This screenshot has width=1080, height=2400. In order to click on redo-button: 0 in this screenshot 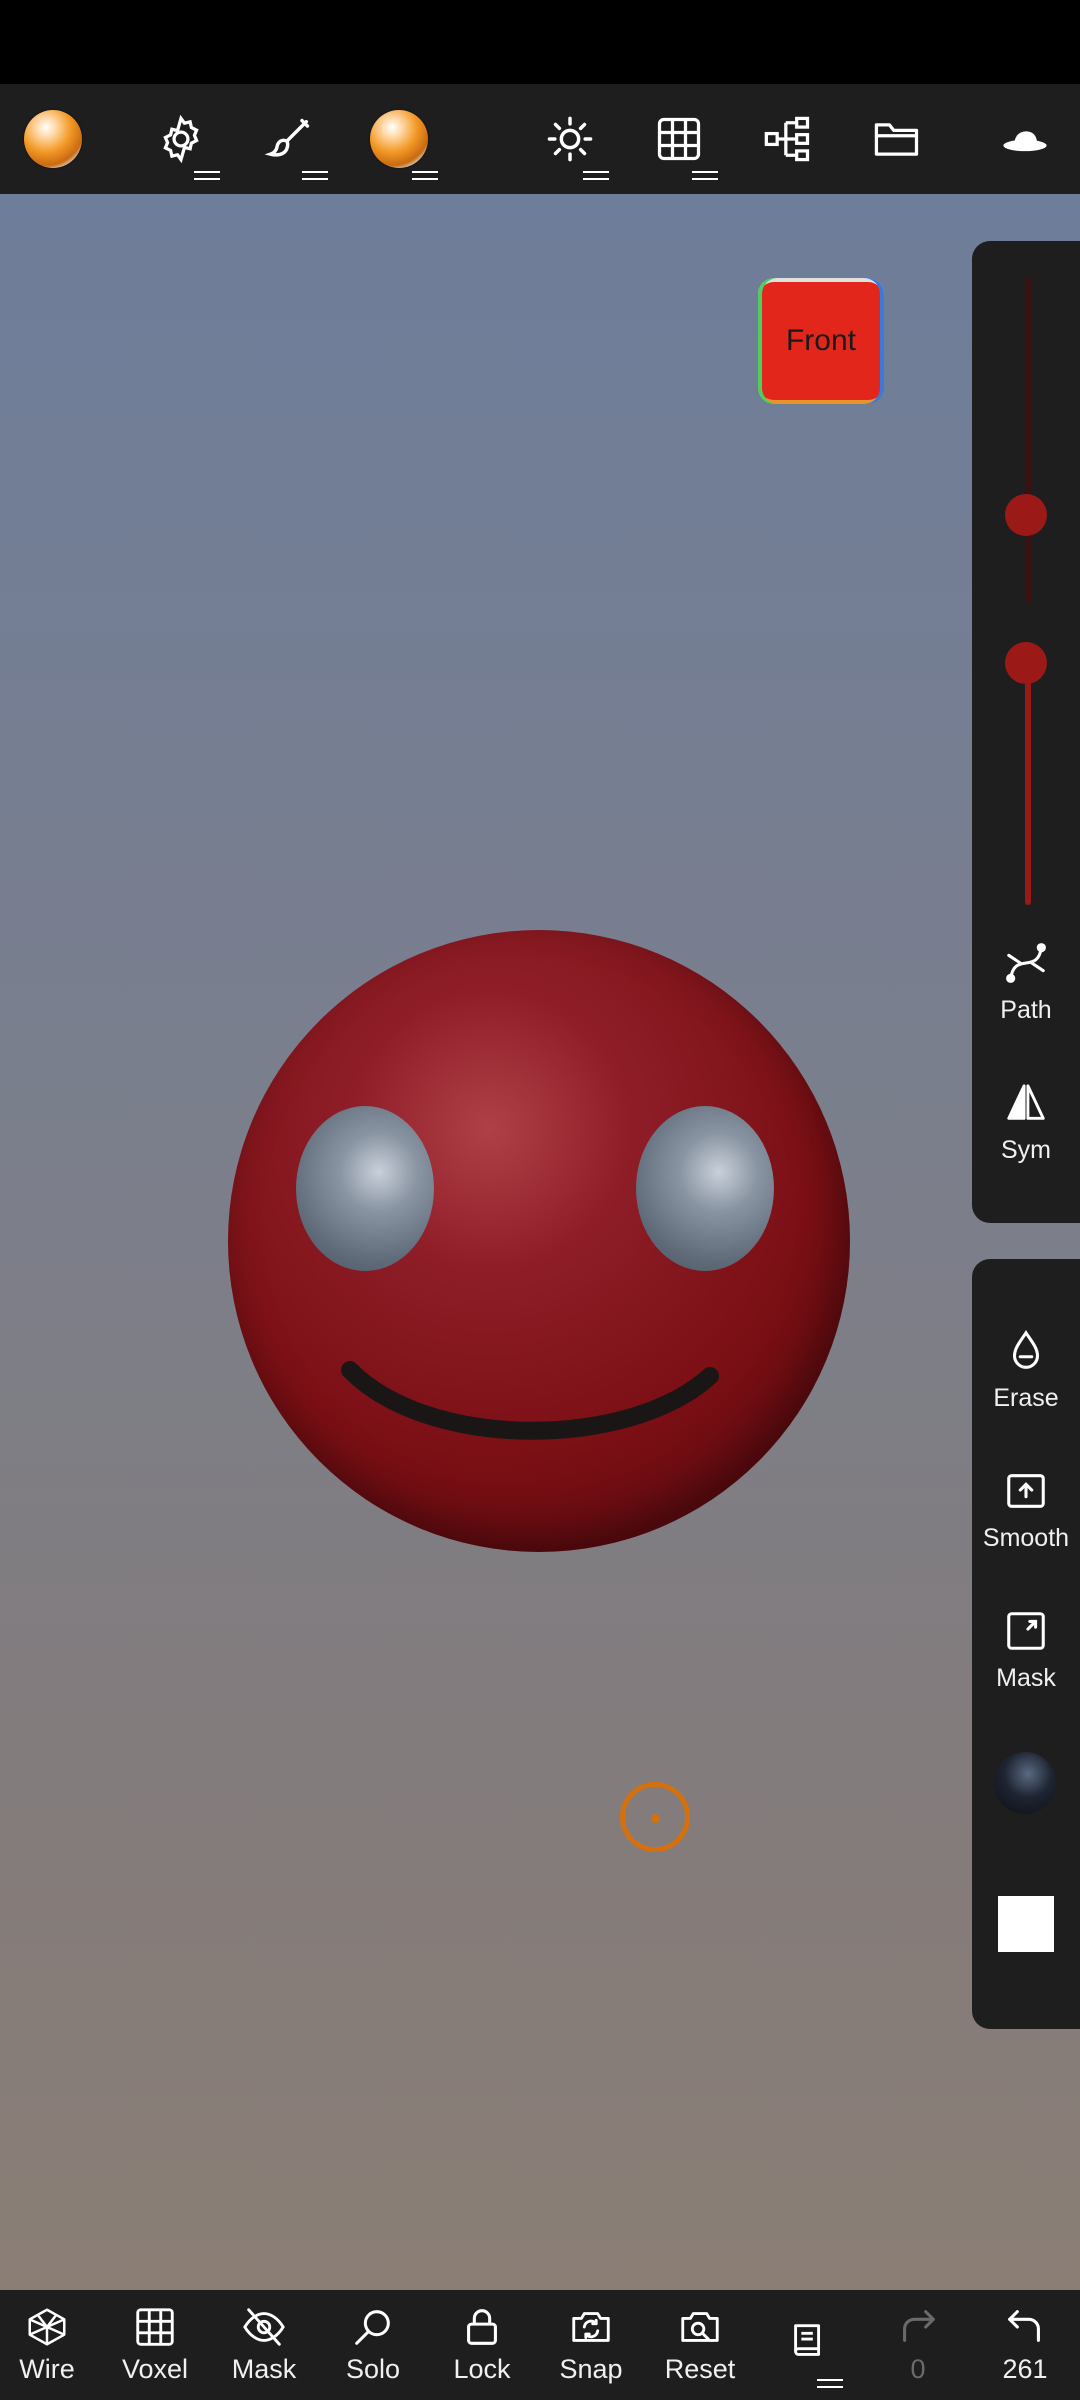, I will do `click(918, 2345)`.